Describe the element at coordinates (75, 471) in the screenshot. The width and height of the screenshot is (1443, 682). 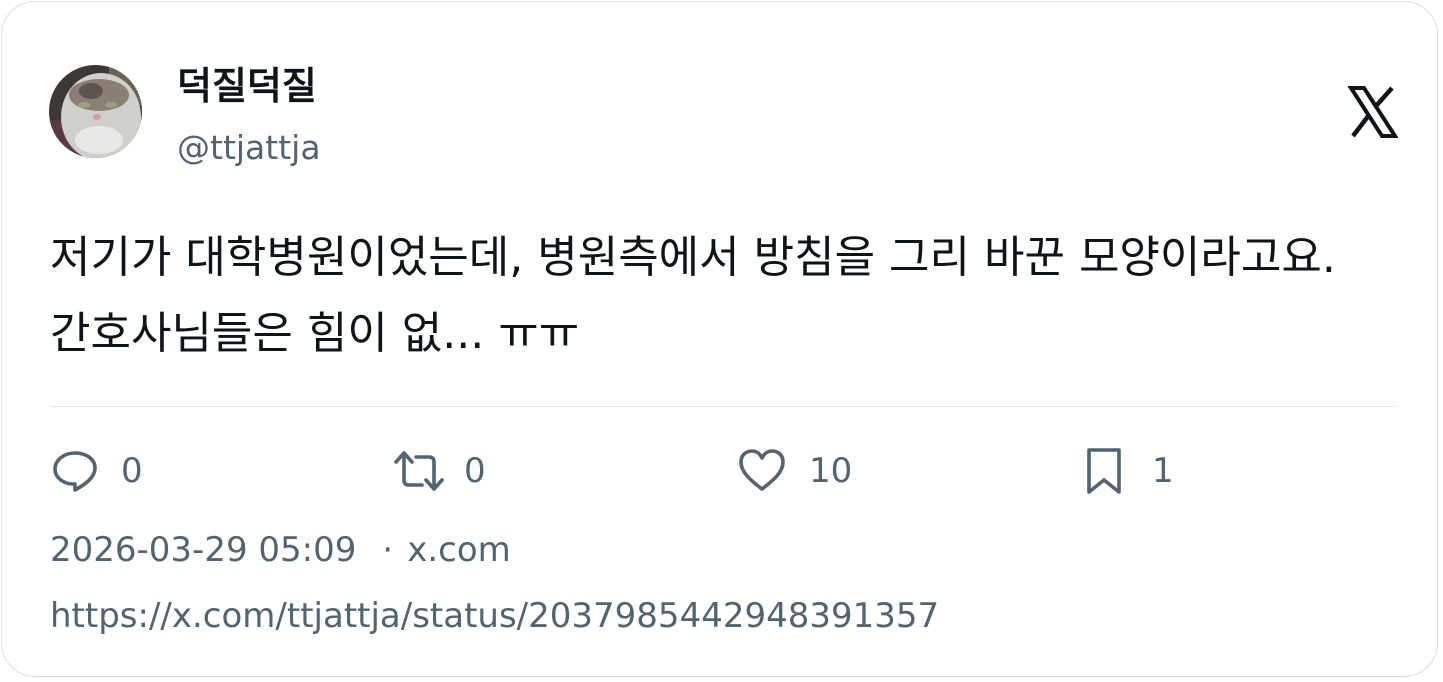
I see `reply-icon` at that location.